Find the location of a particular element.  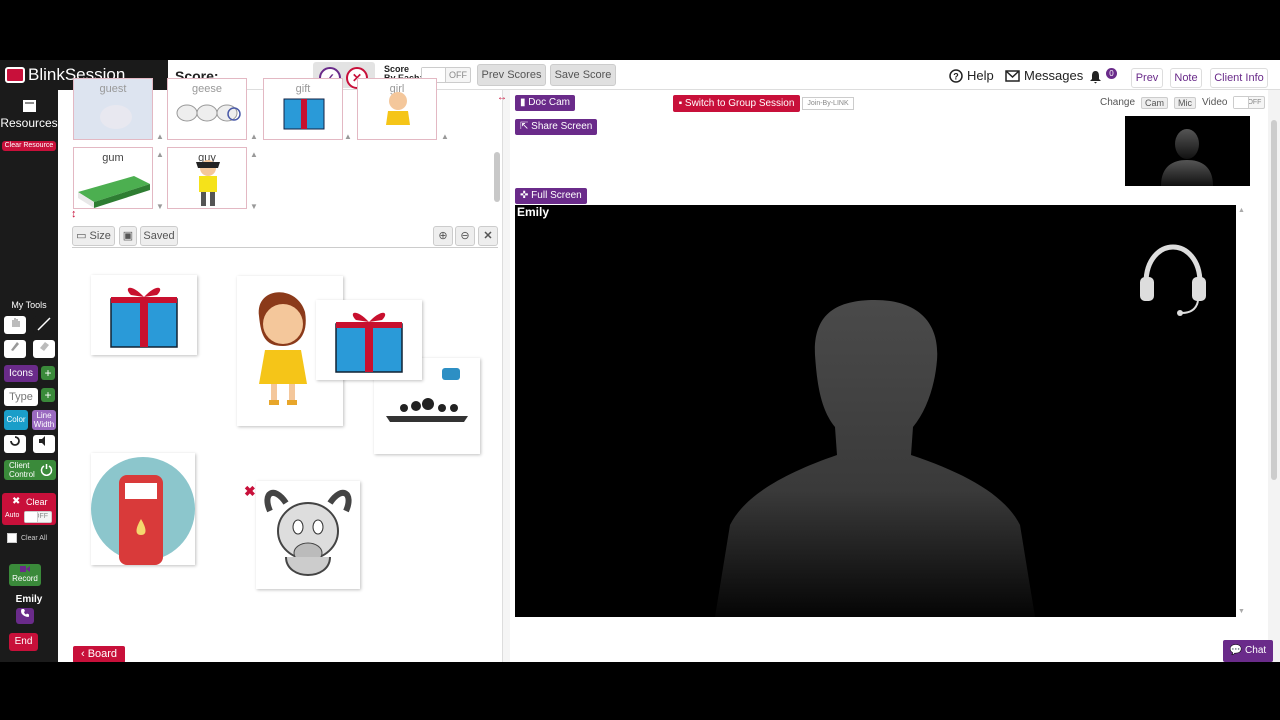

switch-group-label: Switch to Group Session is located at coordinates (739, 103).